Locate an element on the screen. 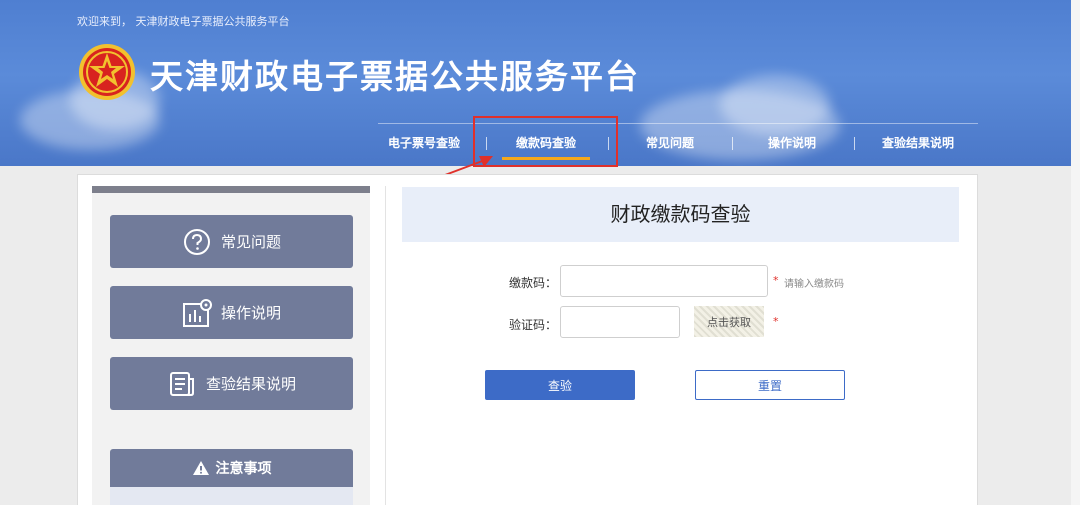 The image size is (1080, 505). sidebar-item-label: 常见问题 is located at coordinates (250, 242).